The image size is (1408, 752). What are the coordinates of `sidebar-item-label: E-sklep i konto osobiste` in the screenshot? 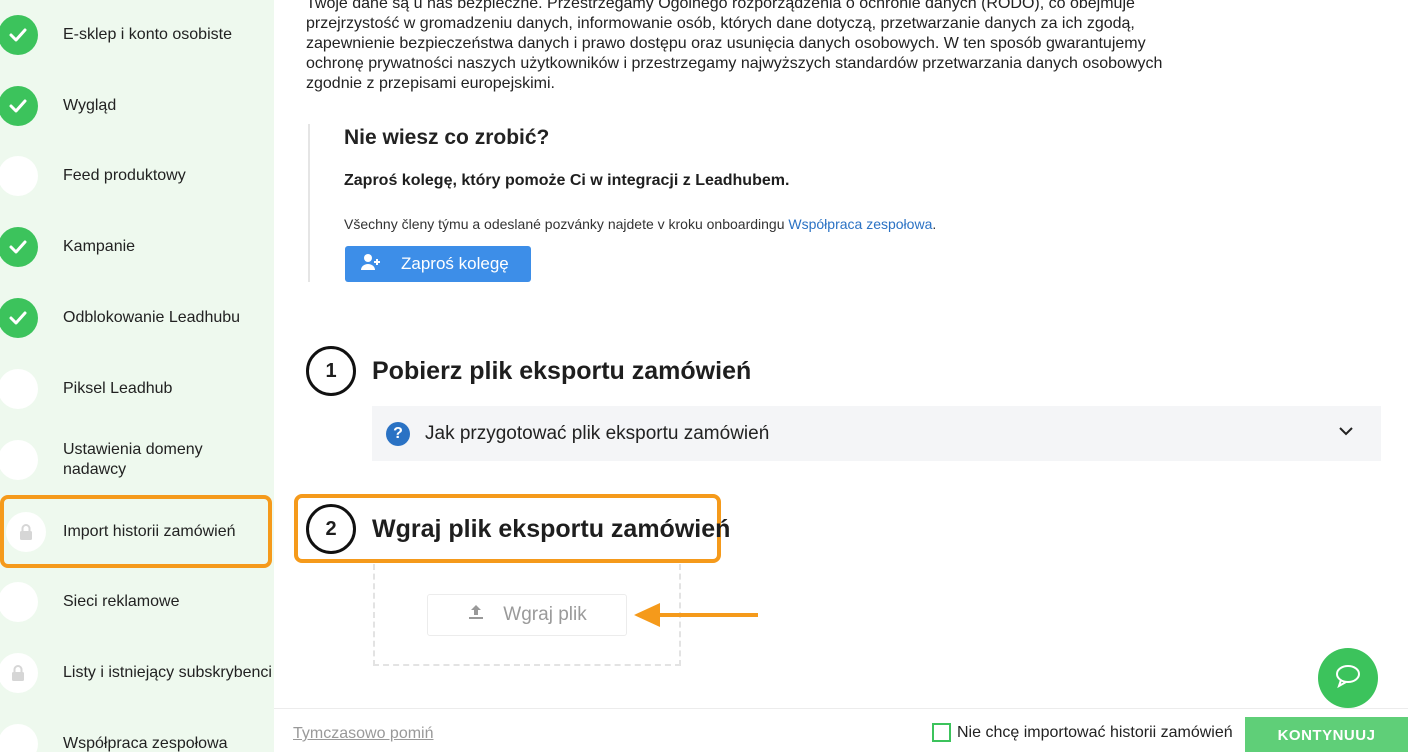 It's located at (147, 34).